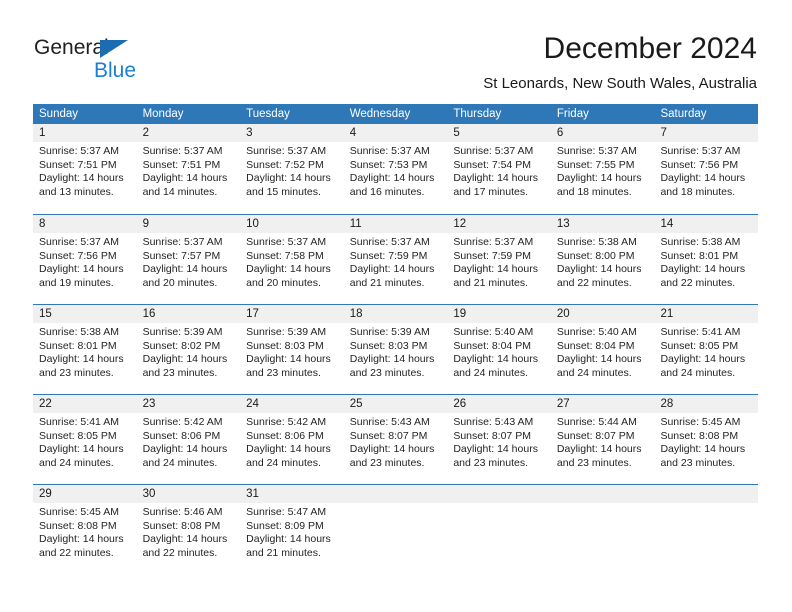 The height and width of the screenshot is (612, 792). I want to click on sunset-text: Sunset: 7:59 PM, so click(388, 255).